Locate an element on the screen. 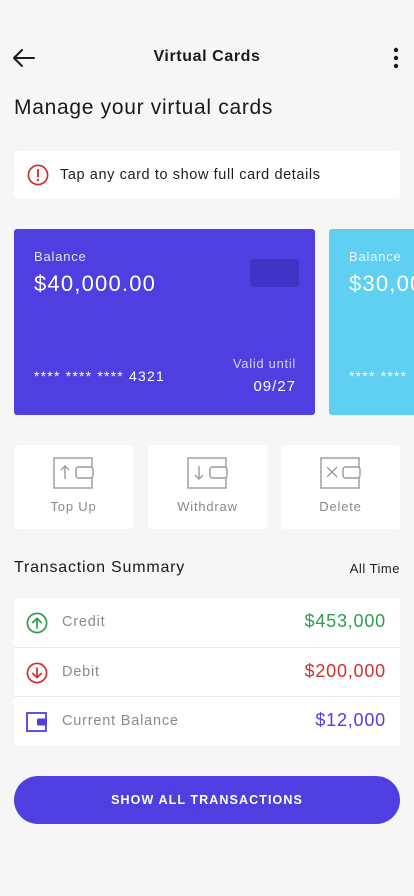 The width and height of the screenshot is (414, 896). more-vertical-icon is located at coordinates (396, 58).